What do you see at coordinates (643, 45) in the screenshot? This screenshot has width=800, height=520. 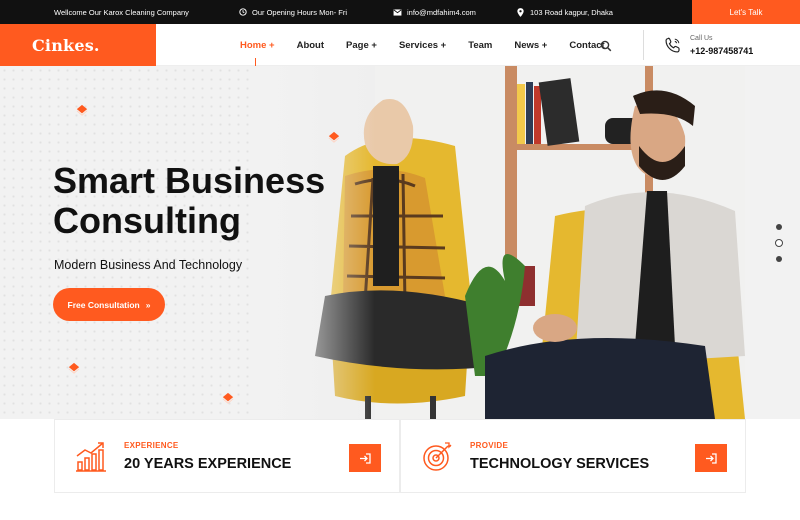 I see `header-divider` at bounding box center [643, 45].